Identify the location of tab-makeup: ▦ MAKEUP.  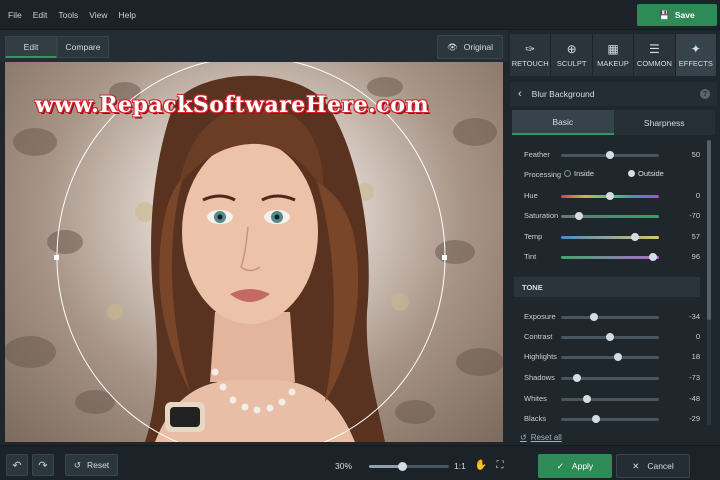
(613, 55).